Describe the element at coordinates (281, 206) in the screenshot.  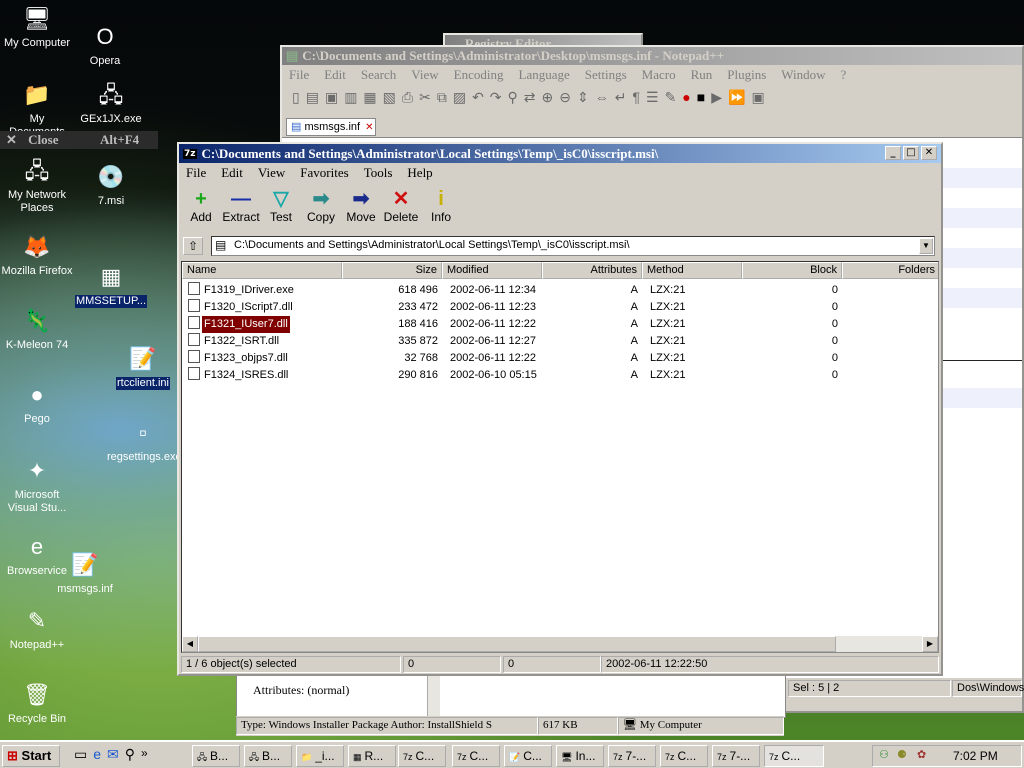
I see `test-button: ▽ Test` at that location.